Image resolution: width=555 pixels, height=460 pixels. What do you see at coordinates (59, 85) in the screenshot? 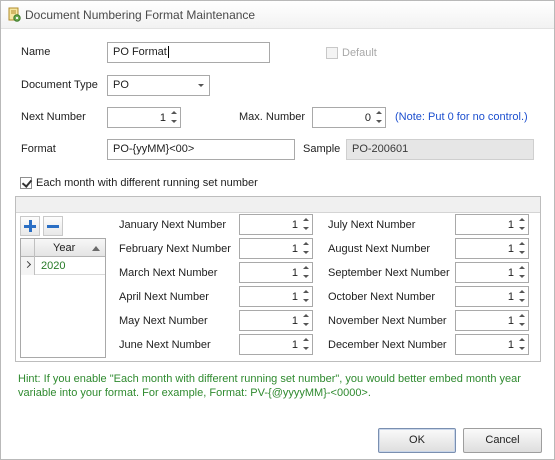
I see `document-type-label: Document Type` at bounding box center [59, 85].